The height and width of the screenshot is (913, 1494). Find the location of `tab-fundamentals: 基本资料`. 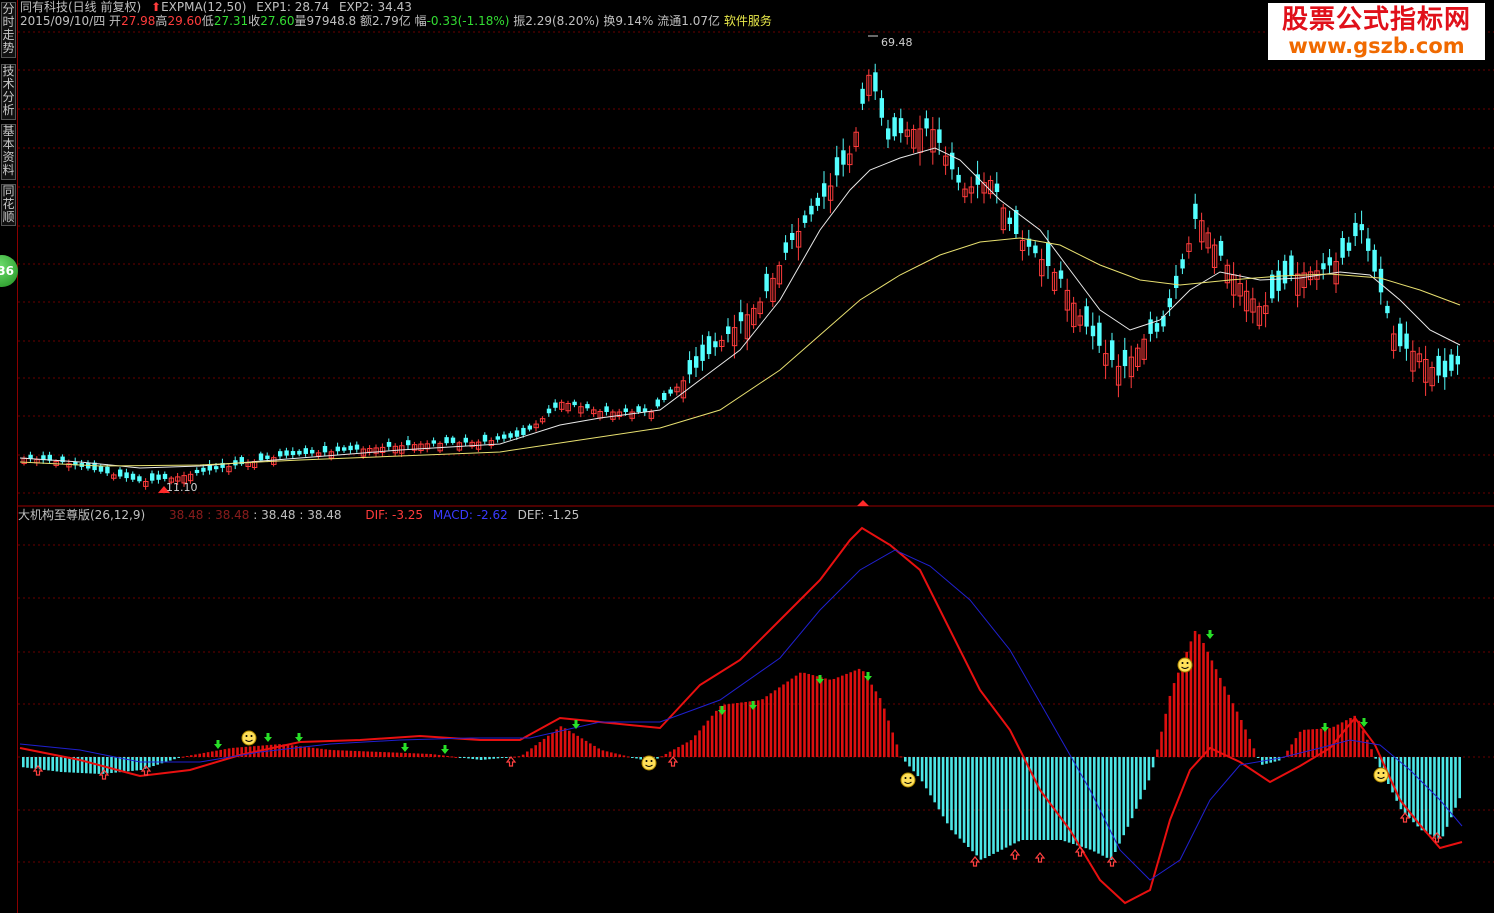

tab-fundamentals: 基本资料 is located at coordinates (8, 152).